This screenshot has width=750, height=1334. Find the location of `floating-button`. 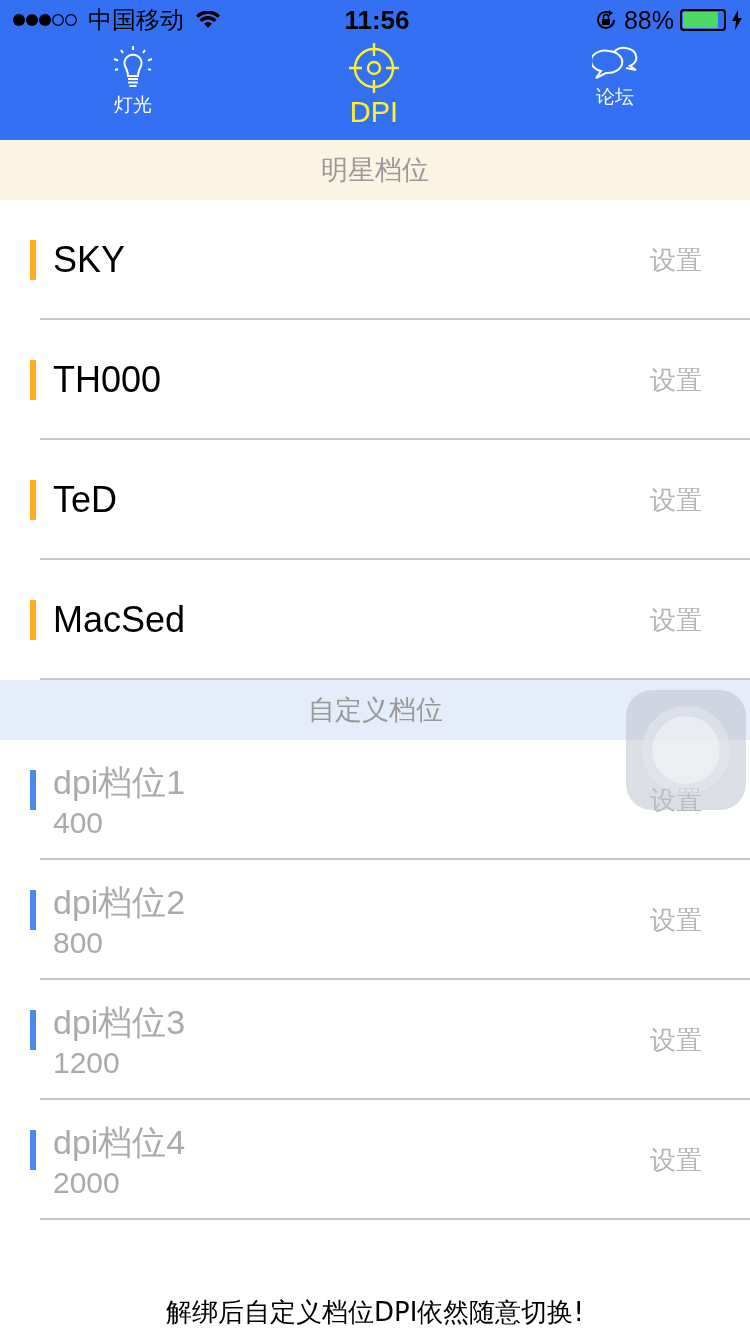

floating-button is located at coordinates (686, 750).